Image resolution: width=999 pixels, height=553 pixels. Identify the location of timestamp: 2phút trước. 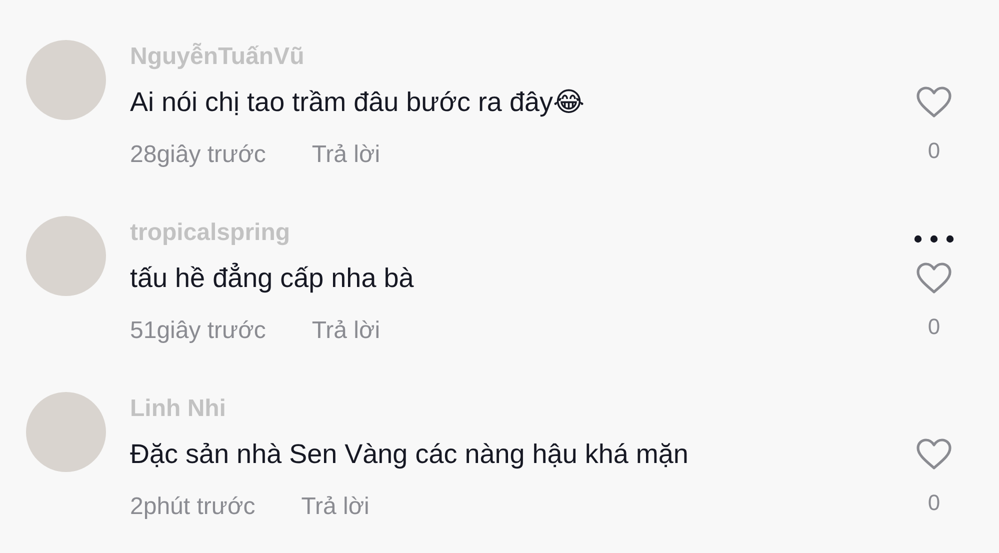
(193, 507).